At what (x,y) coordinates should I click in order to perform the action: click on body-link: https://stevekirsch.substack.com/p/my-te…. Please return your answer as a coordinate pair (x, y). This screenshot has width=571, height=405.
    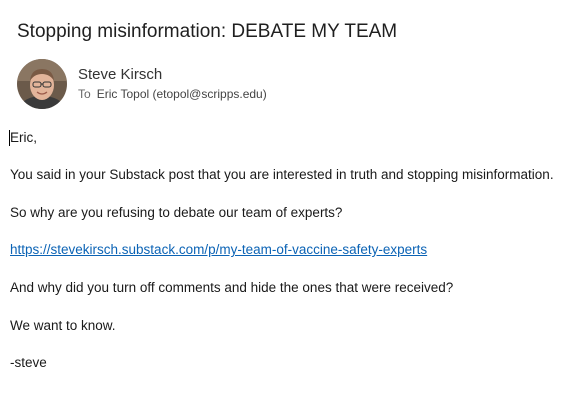
    Looking at the image, I should click on (218, 249).